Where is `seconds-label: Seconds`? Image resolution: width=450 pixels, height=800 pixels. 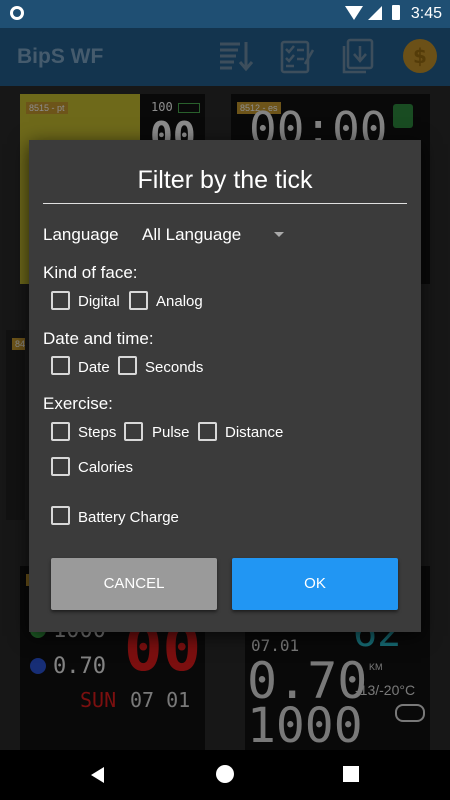 seconds-label: Seconds is located at coordinates (174, 367).